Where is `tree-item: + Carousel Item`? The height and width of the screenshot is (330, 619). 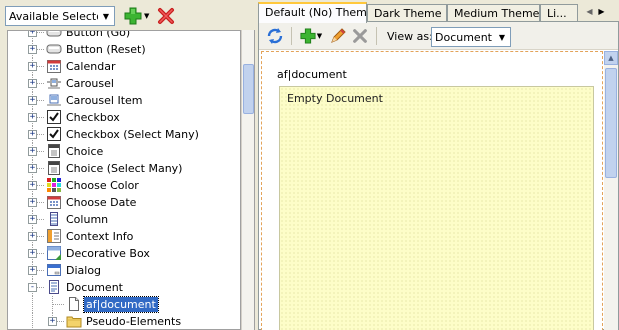 tree-item: + Carousel Item is located at coordinates (124, 100).